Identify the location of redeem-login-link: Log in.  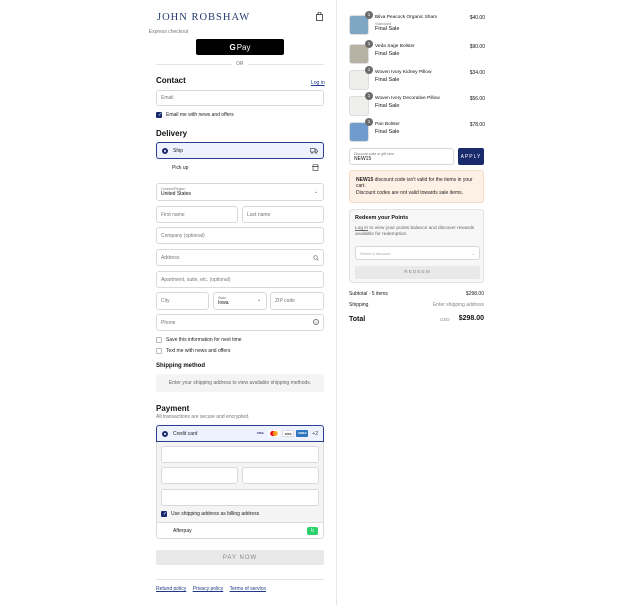
(361, 228).